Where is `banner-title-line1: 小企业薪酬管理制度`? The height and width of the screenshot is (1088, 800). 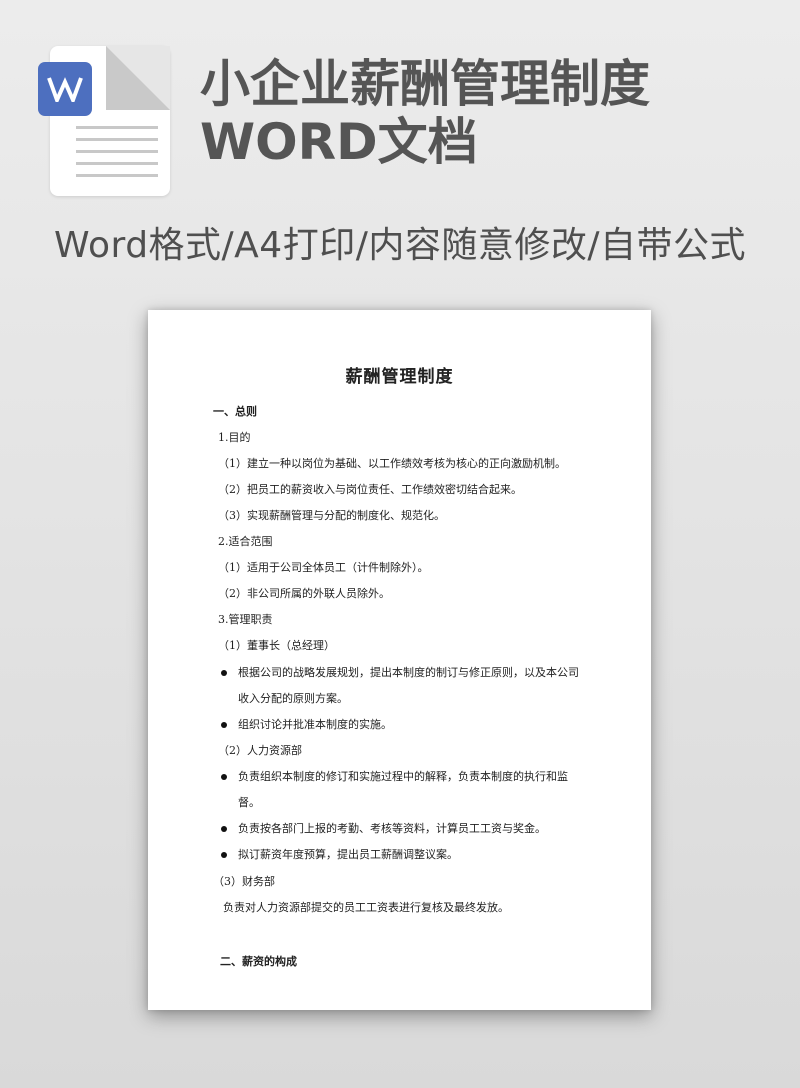 banner-title-line1: 小企业薪酬管理制度 is located at coordinates (425, 84).